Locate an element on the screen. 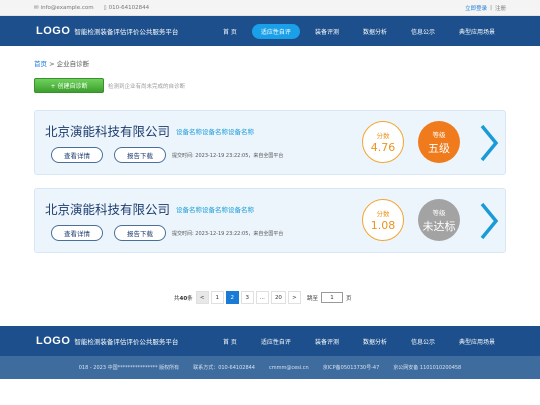 This screenshot has height=405, width=540. footer-nav-info-disclosure: 信息公示 is located at coordinates (423, 341).